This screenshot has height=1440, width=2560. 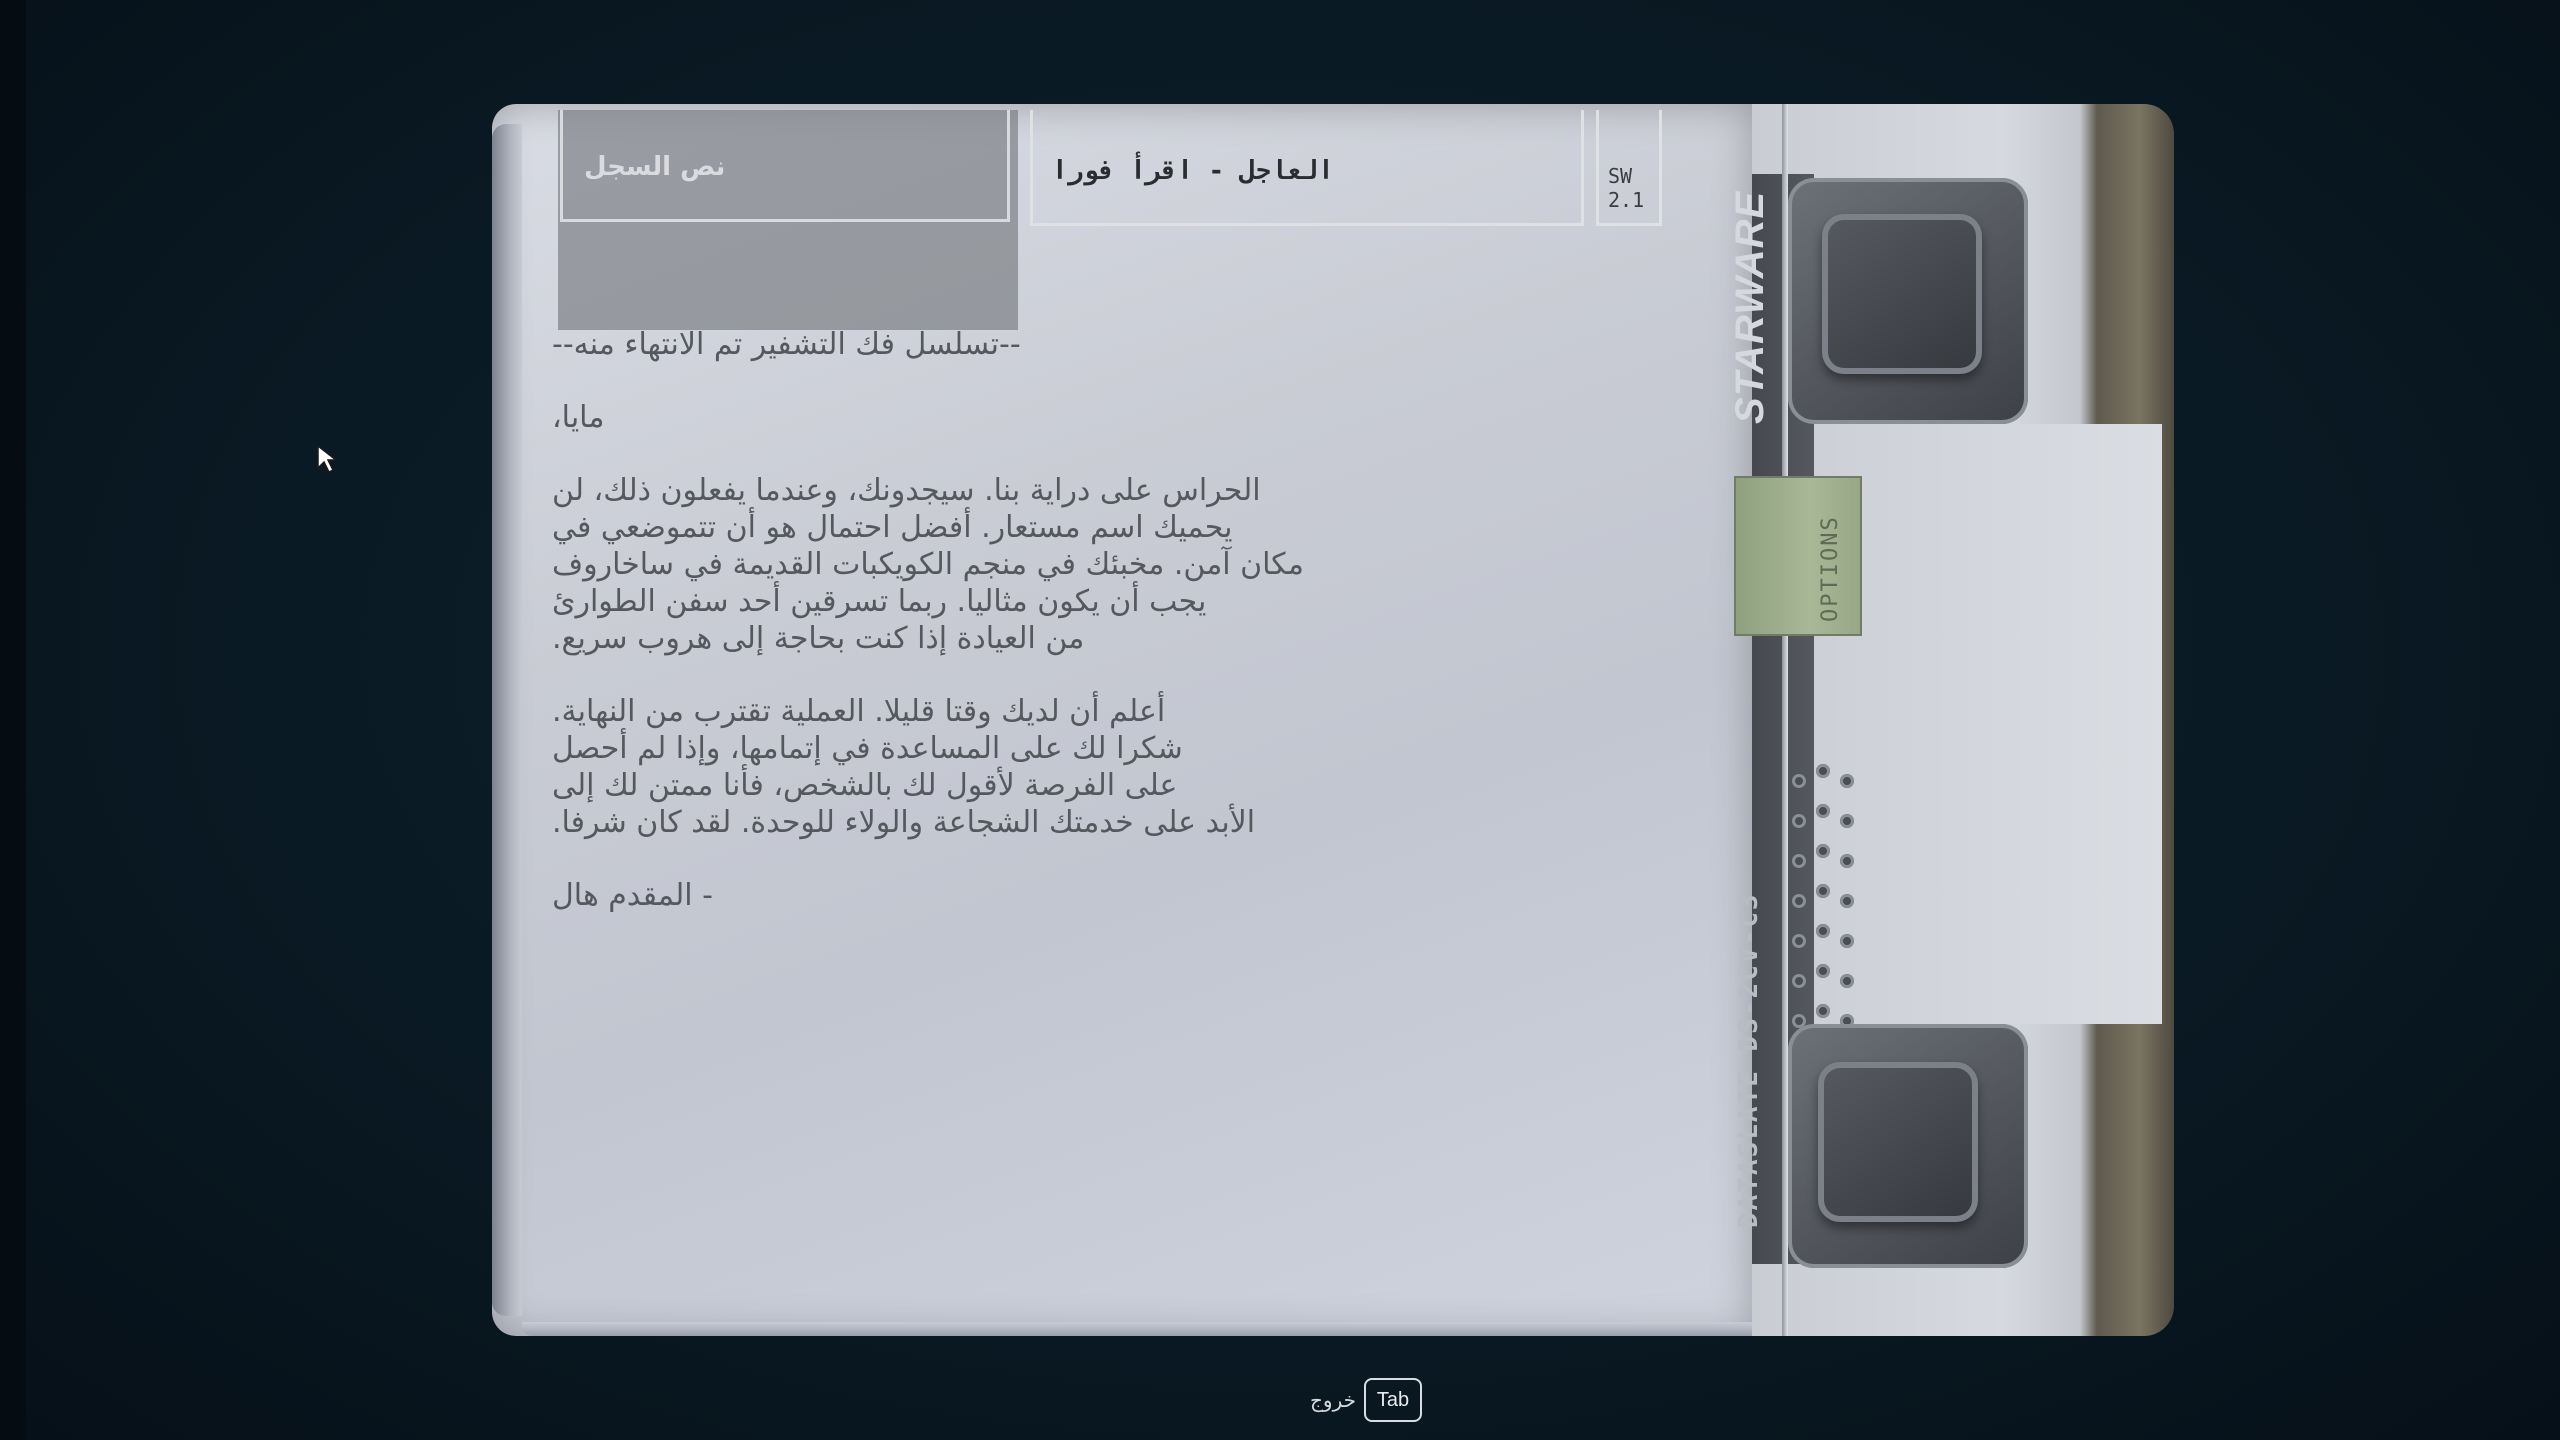 I want to click on options-label: OPTIONS, so click(x=1830, y=568).